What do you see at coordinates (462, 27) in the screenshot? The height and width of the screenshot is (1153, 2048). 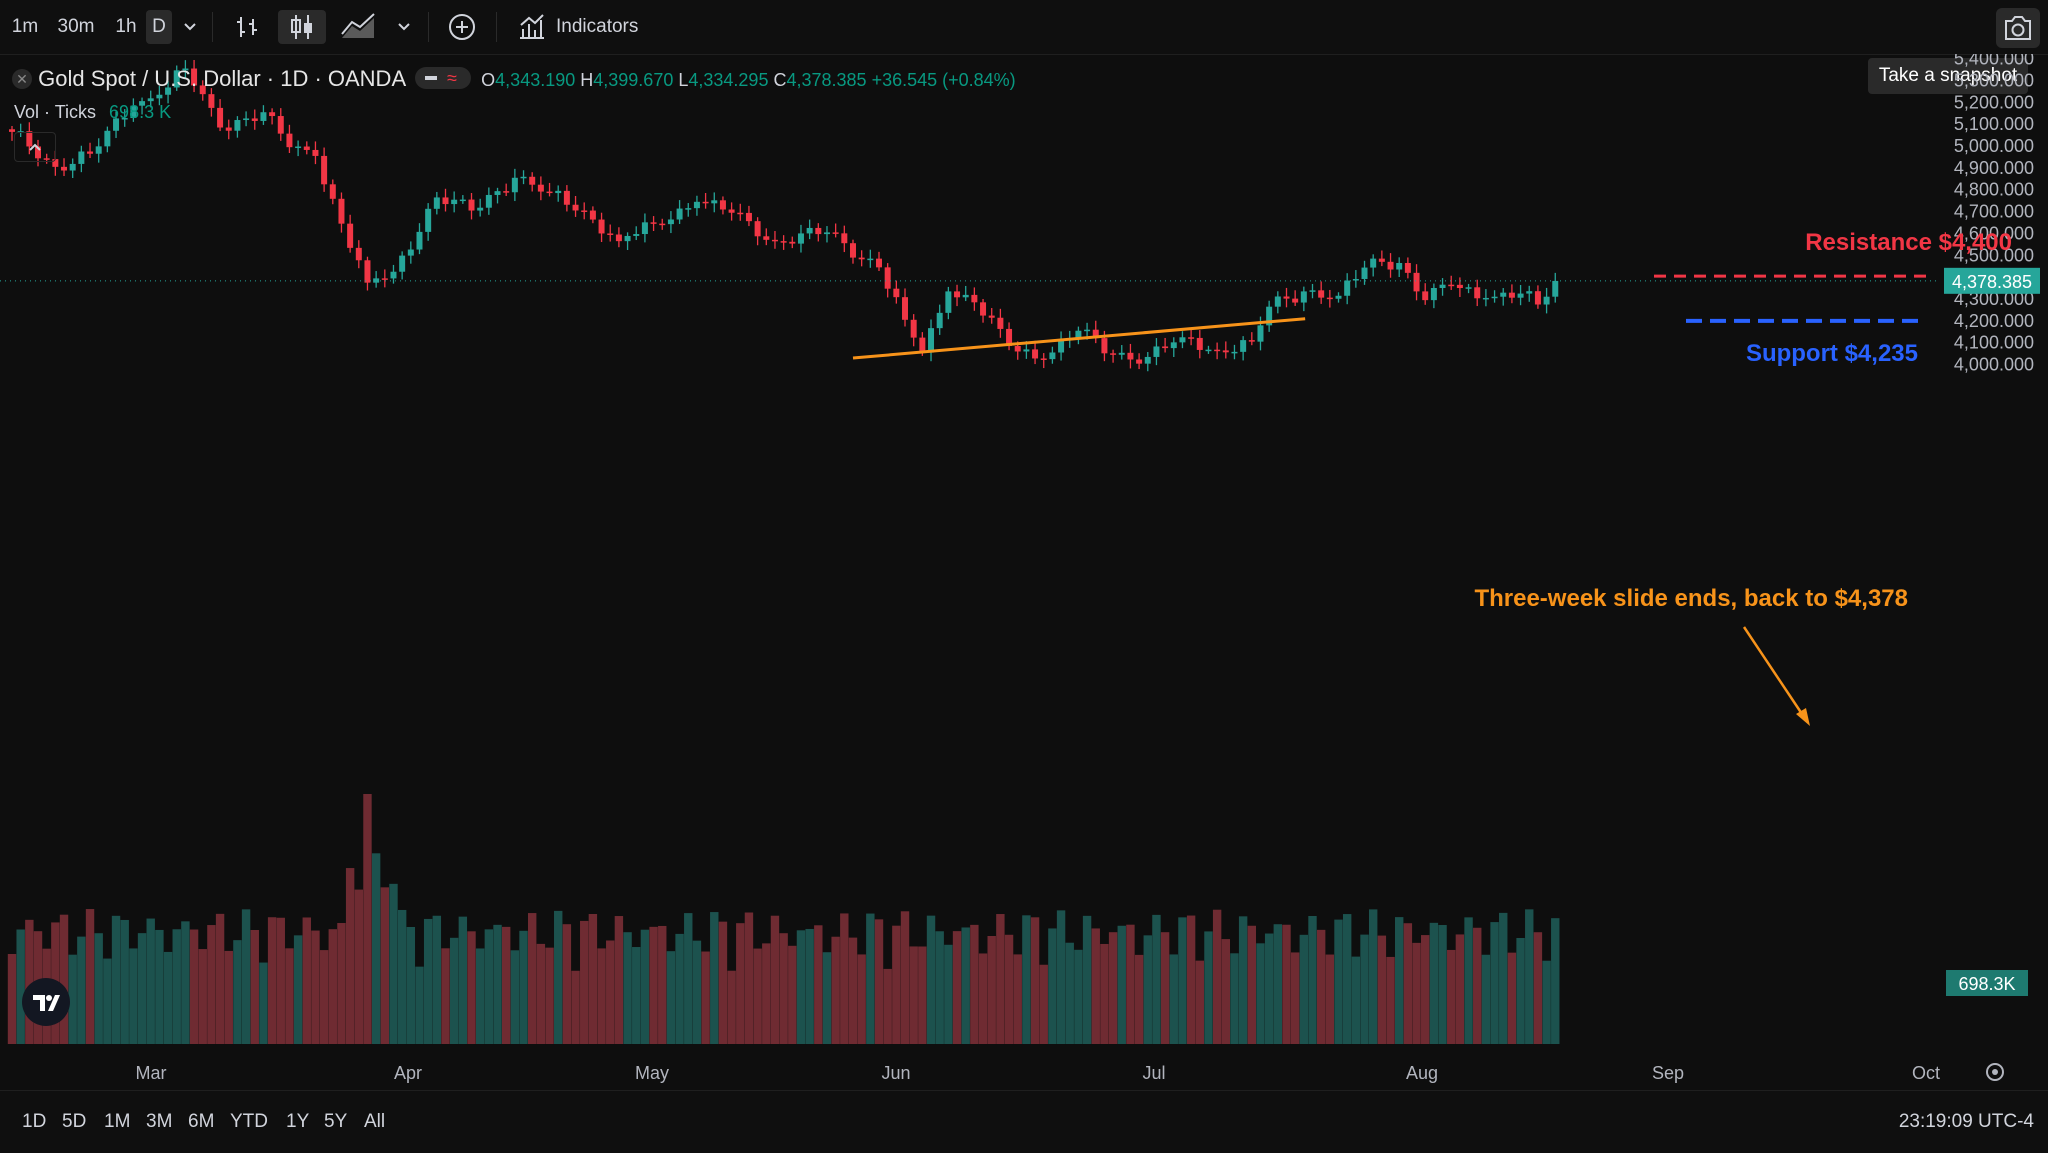 I see `add-compare-icon` at bounding box center [462, 27].